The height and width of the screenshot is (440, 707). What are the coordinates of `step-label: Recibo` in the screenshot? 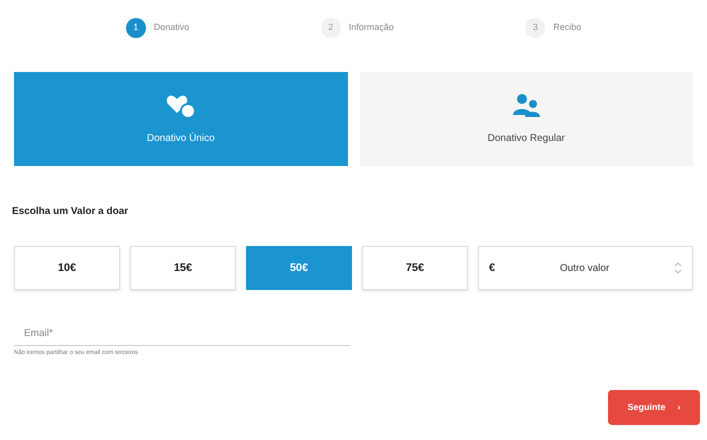 It's located at (567, 27).